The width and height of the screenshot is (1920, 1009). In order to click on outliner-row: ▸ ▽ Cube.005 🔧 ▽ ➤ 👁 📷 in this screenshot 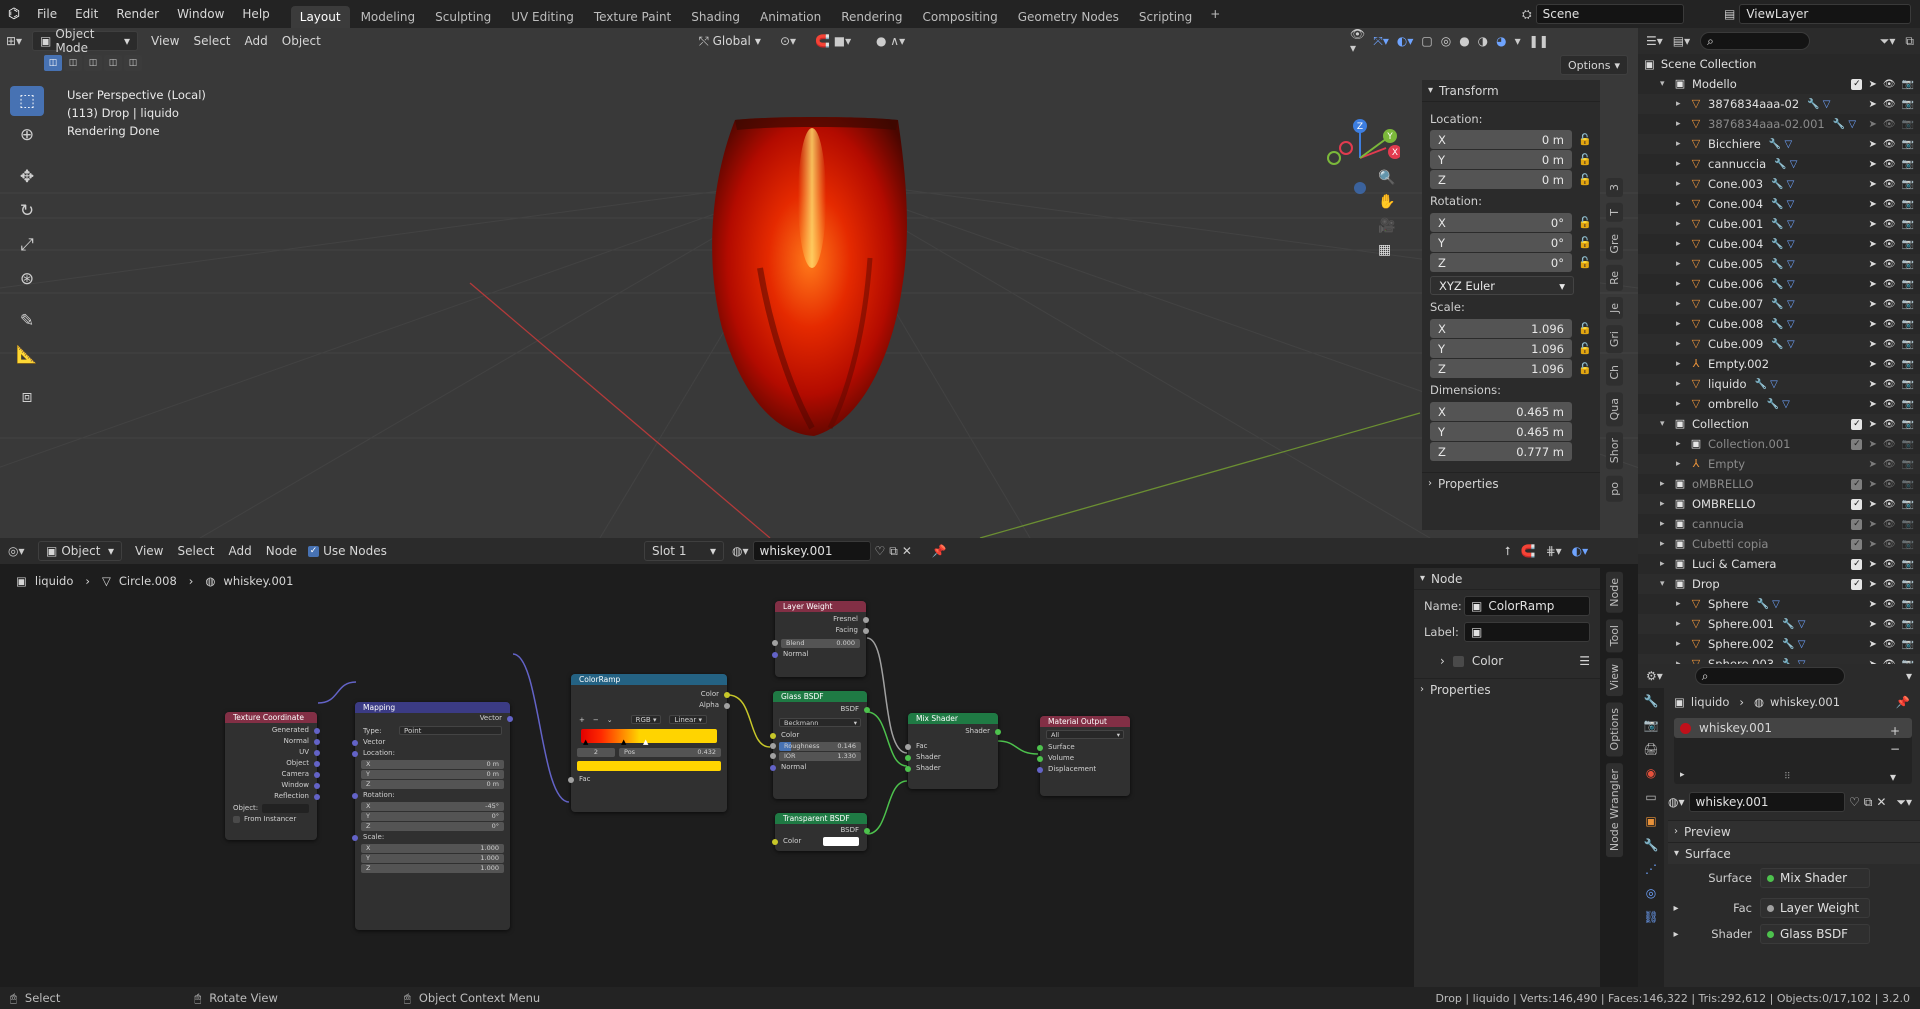, I will do `click(1779, 264)`.